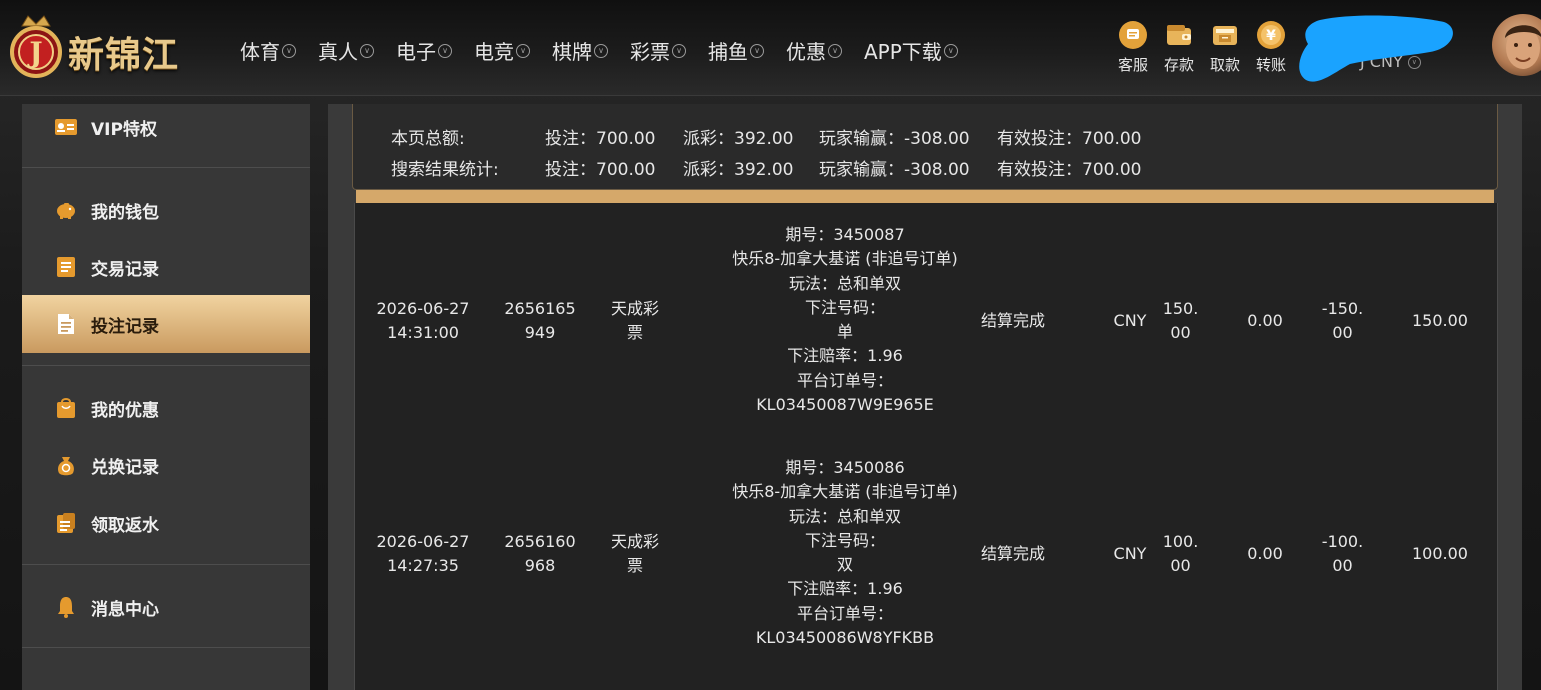 The height and width of the screenshot is (690, 1541). What do you see at coordinates (572, 52) in the screenshot?
I see `nav-item-label: 棋牌` at bounding box center [572, 52].